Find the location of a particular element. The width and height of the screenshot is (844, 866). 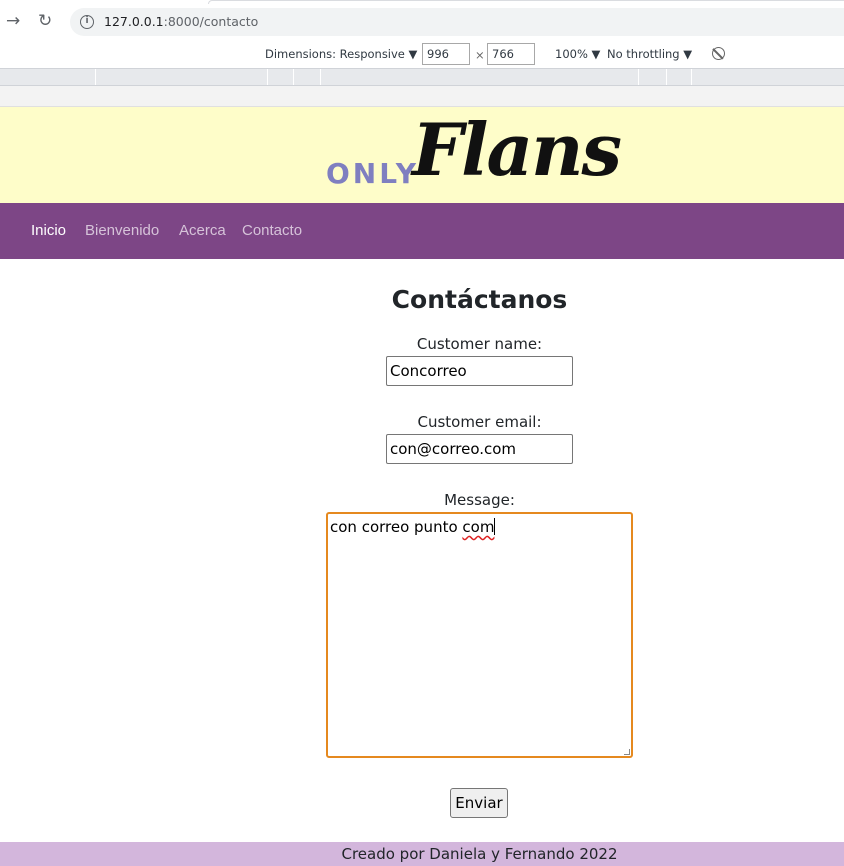

message-textarea: con correo punto com is located at coordinates (479, 635).